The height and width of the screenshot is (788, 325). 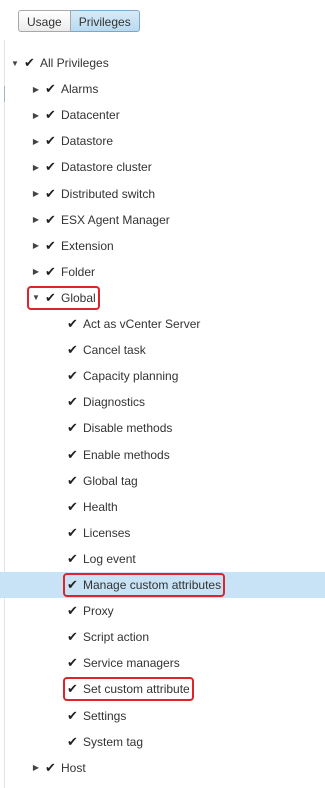 I want to click on tree-item-label: Datastore, so click(x=87, y=141).